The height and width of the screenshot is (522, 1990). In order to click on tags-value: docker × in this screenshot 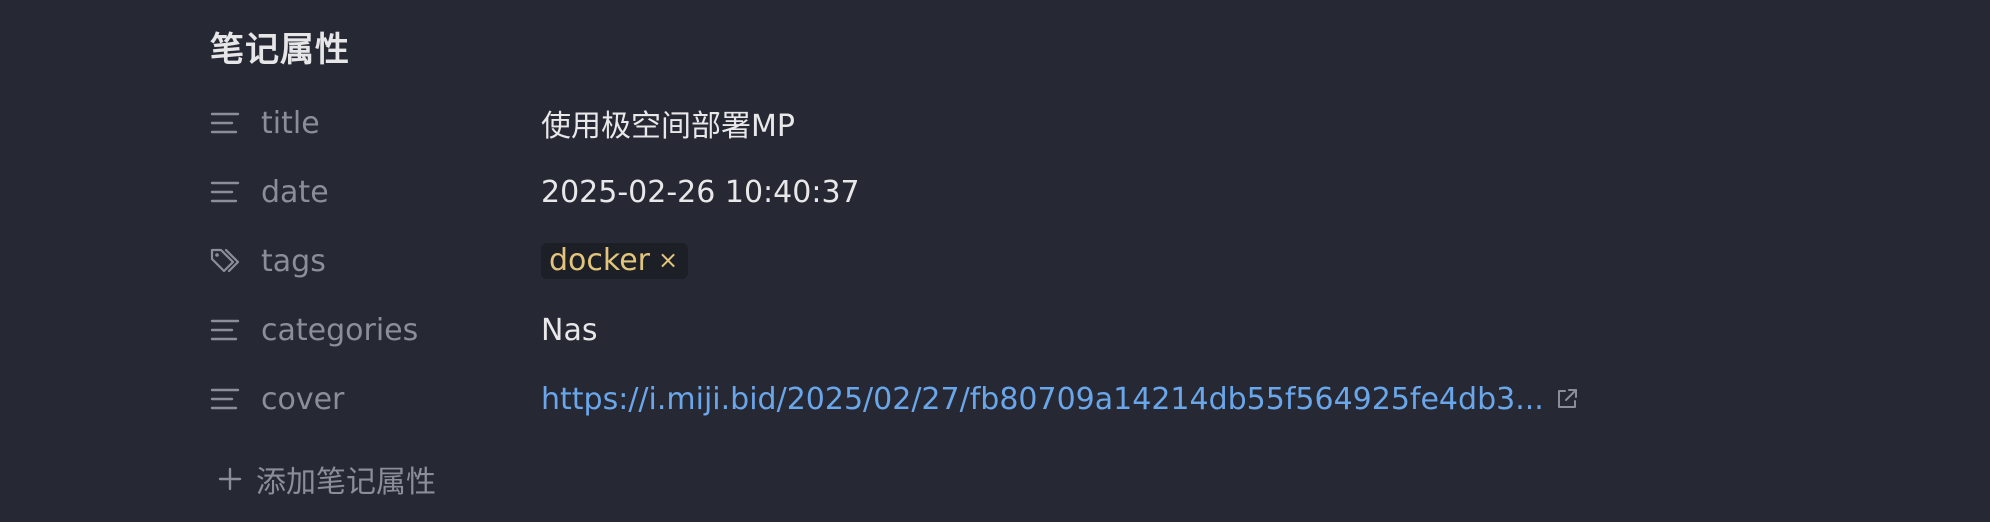, I will do `click(615, 260)`.